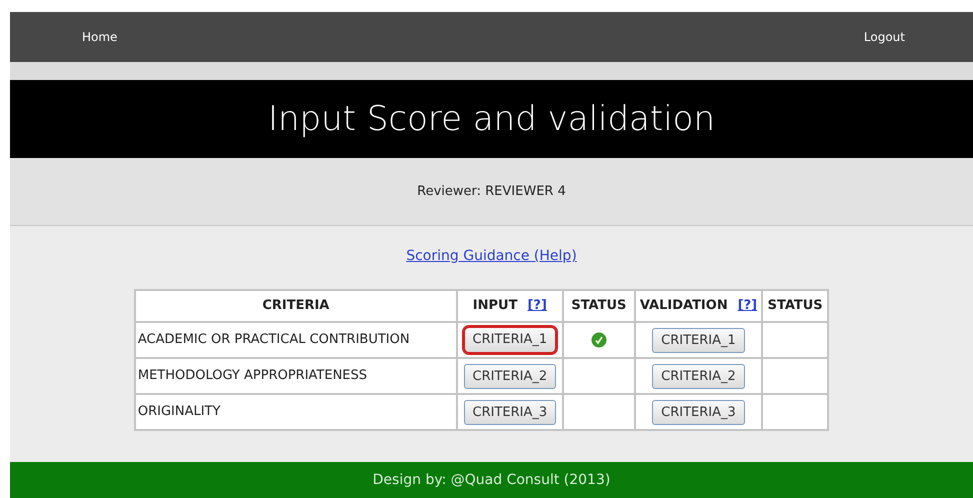 This screenshot has width=973, height=498. I want to click on column-header: INPUT [?], so click(509, 306).